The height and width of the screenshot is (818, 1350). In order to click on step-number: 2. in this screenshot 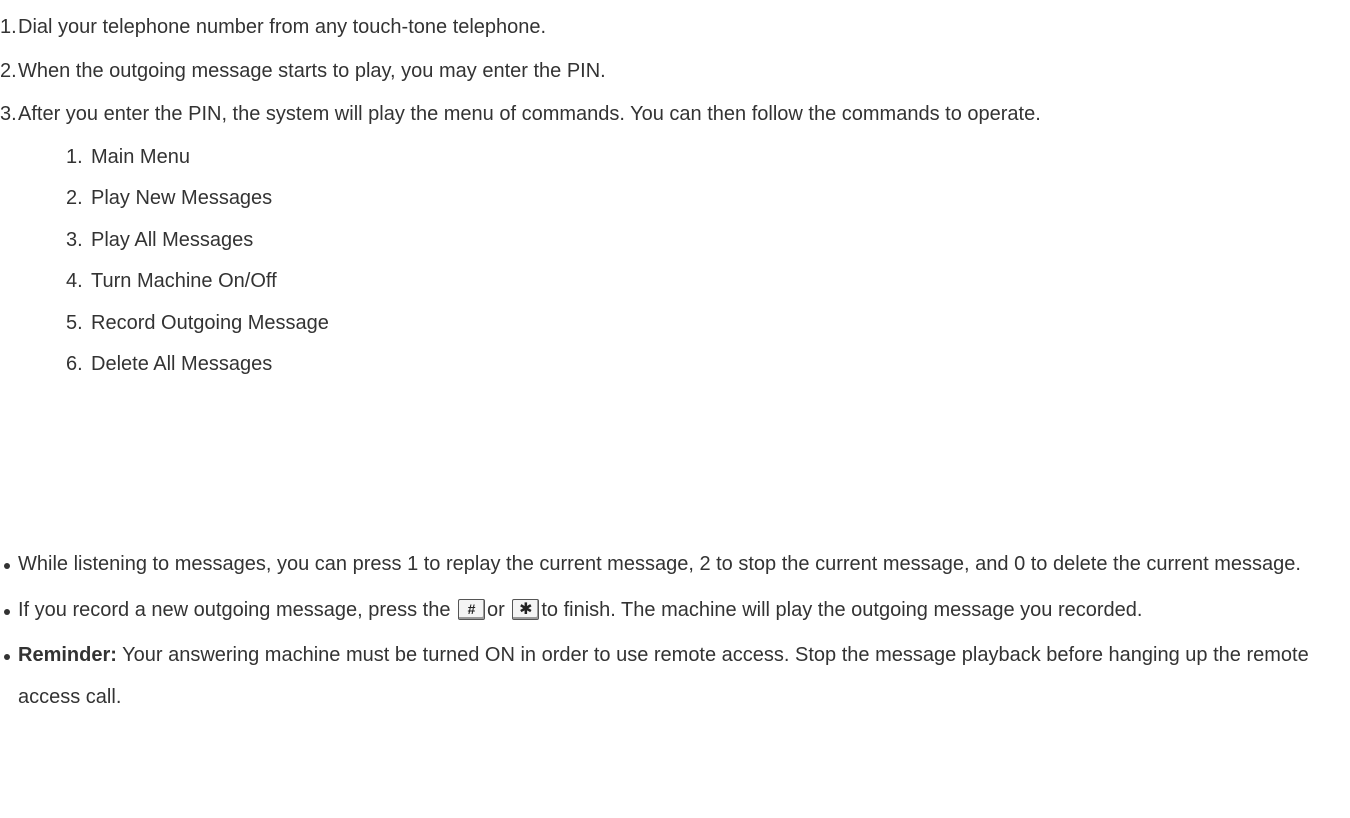, I will do `click(8, 70)`.